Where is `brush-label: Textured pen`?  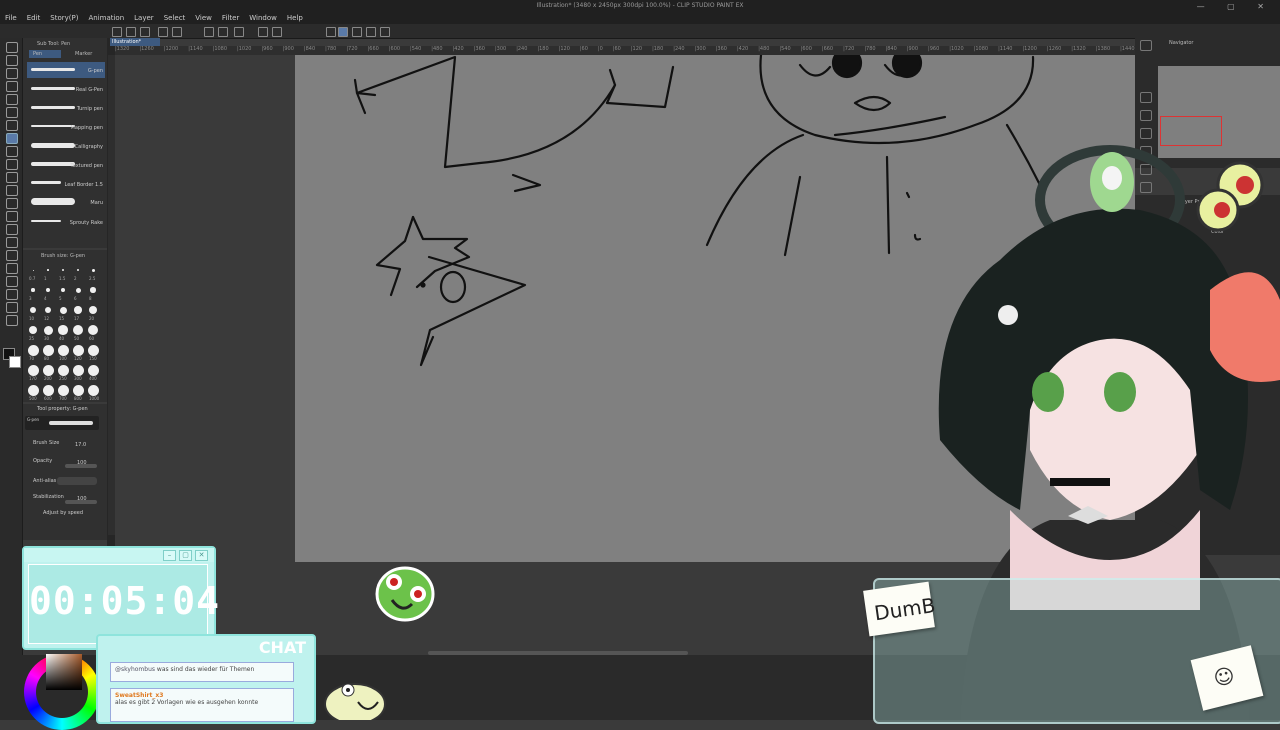
brush-label: Textured pen is located at coordinates (87, 166).